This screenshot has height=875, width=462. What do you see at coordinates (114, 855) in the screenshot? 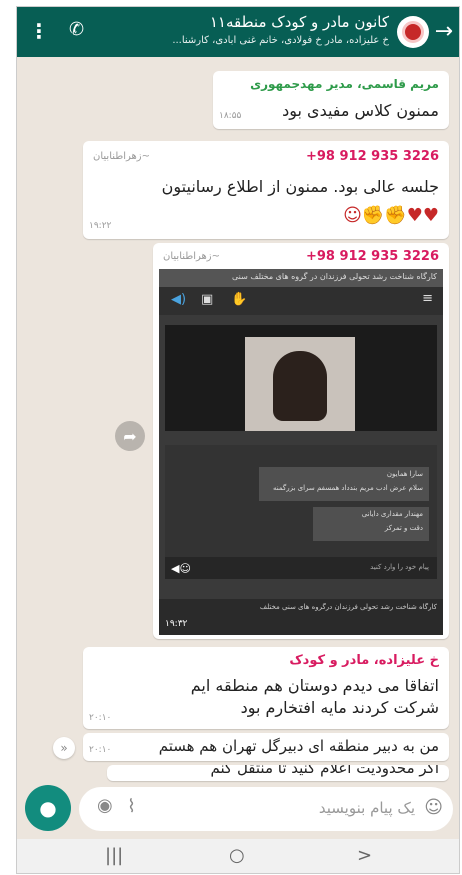
I see `recent-apps-icon: |||` at bounding box center [114, 855].